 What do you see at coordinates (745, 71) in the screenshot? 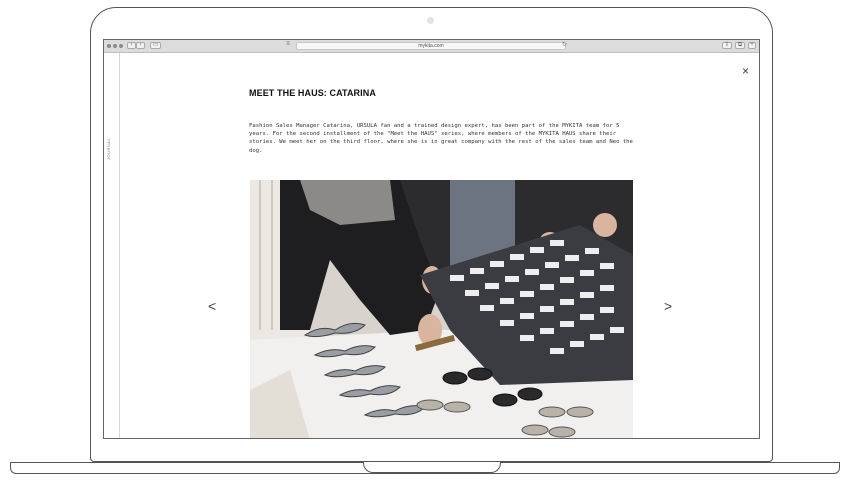
I see `close-icon: ×` at bounding box center [745, 71].